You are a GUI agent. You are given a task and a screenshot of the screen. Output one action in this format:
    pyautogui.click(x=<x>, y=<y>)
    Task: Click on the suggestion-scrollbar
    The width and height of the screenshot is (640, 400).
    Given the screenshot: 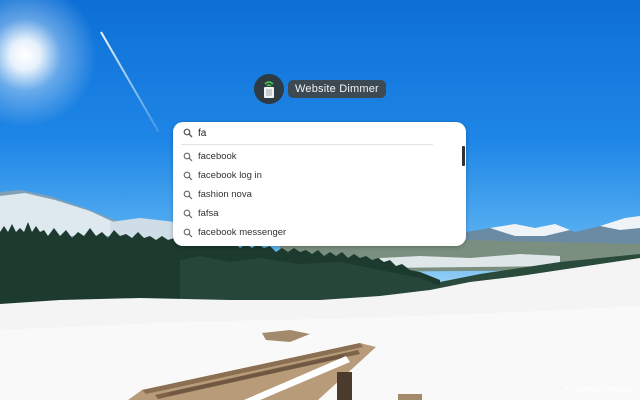 What is the action you would take?
    pyautogui.click(x=463, y=156)
    